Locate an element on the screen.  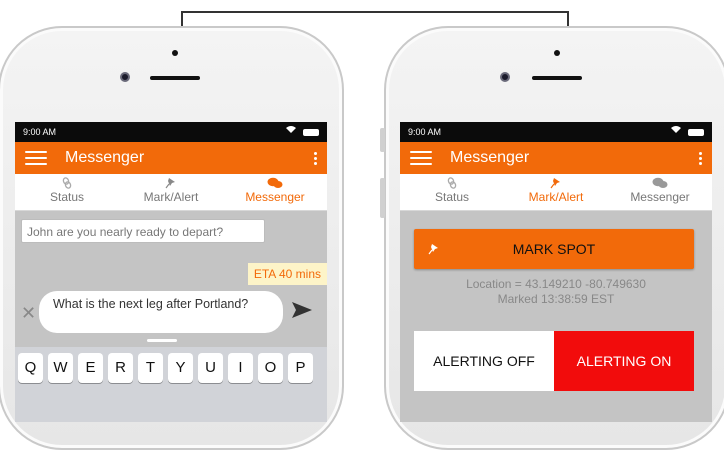
alerting-toggle: ALERTING OFF ALERTING ON is located at coordinates (554, 361).